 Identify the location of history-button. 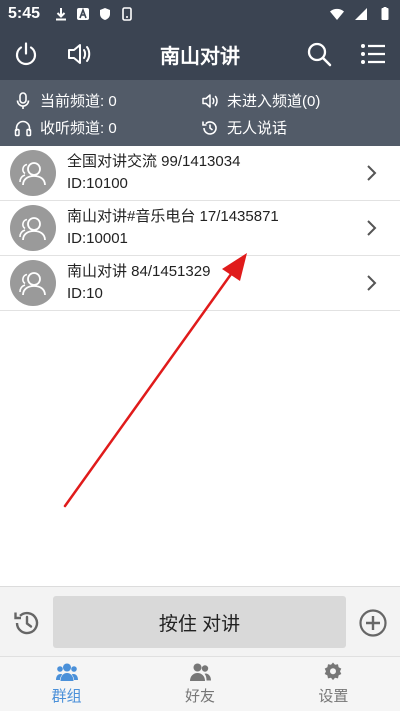
(27, 623).